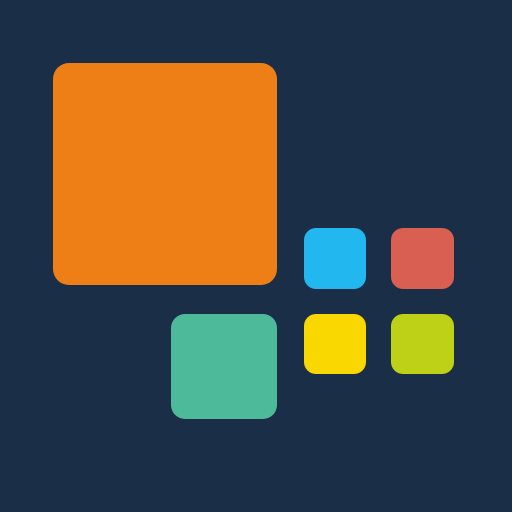 The width and height of the screenshot is (512, 512). What do you see at coordinates (224, 366) in the screenshot?
I see `teal-tile` at bounding box center [224, 366].